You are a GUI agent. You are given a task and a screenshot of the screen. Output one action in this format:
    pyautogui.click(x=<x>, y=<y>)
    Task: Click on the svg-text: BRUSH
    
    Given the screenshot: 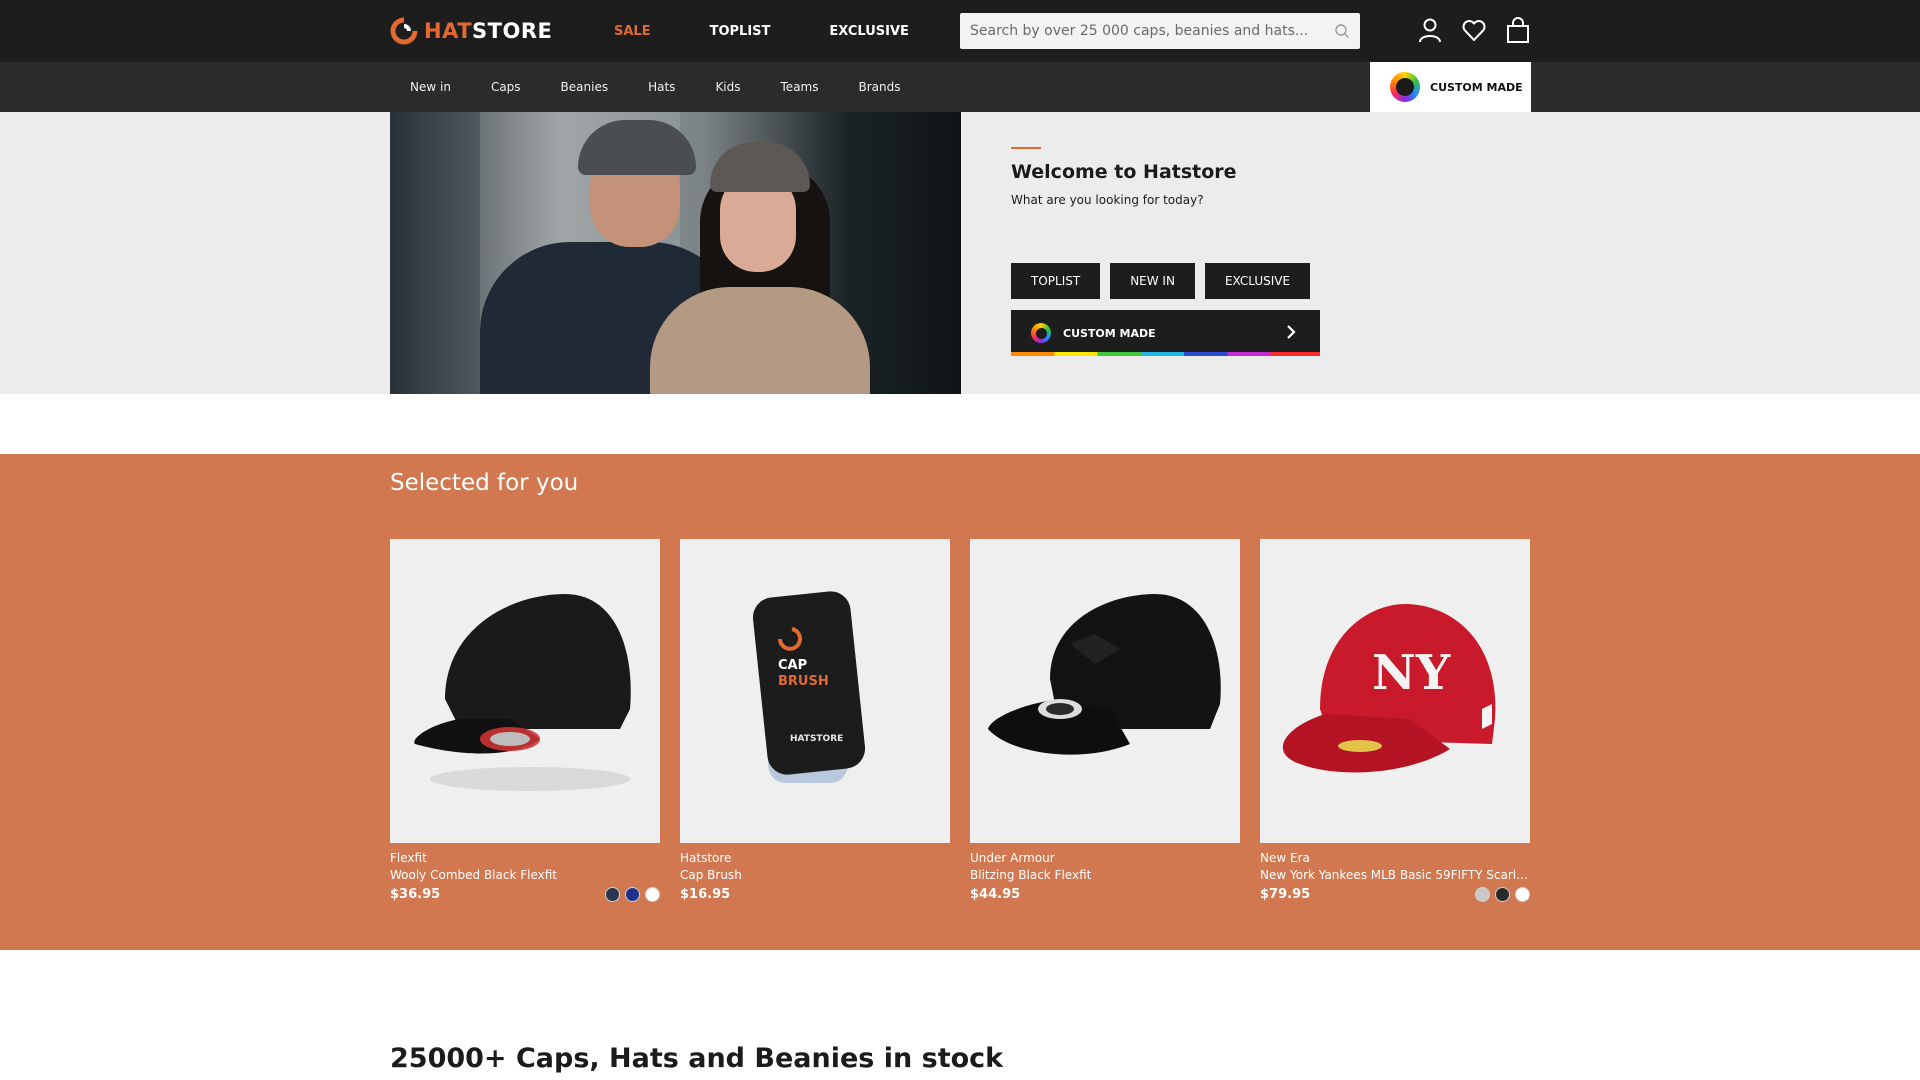 What is the action you would take?
    pyautogui.click(x=803, y=681)
    